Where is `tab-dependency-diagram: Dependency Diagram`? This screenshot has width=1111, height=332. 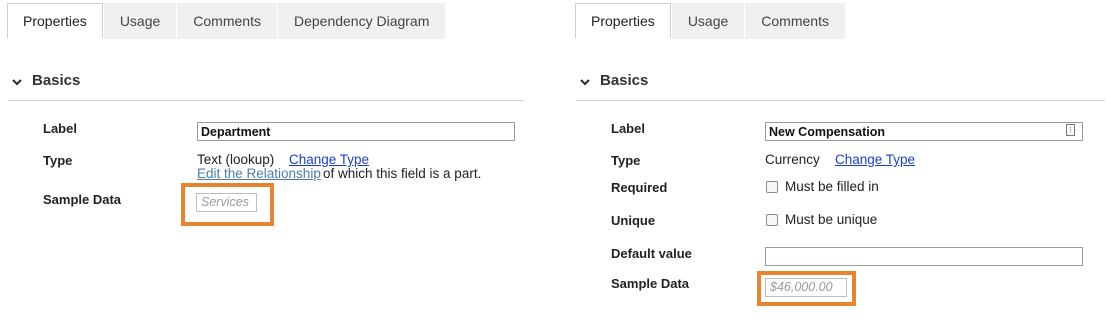
tab-dependency-diagram: Dependency Diagram is located at coordinates (361, 21).